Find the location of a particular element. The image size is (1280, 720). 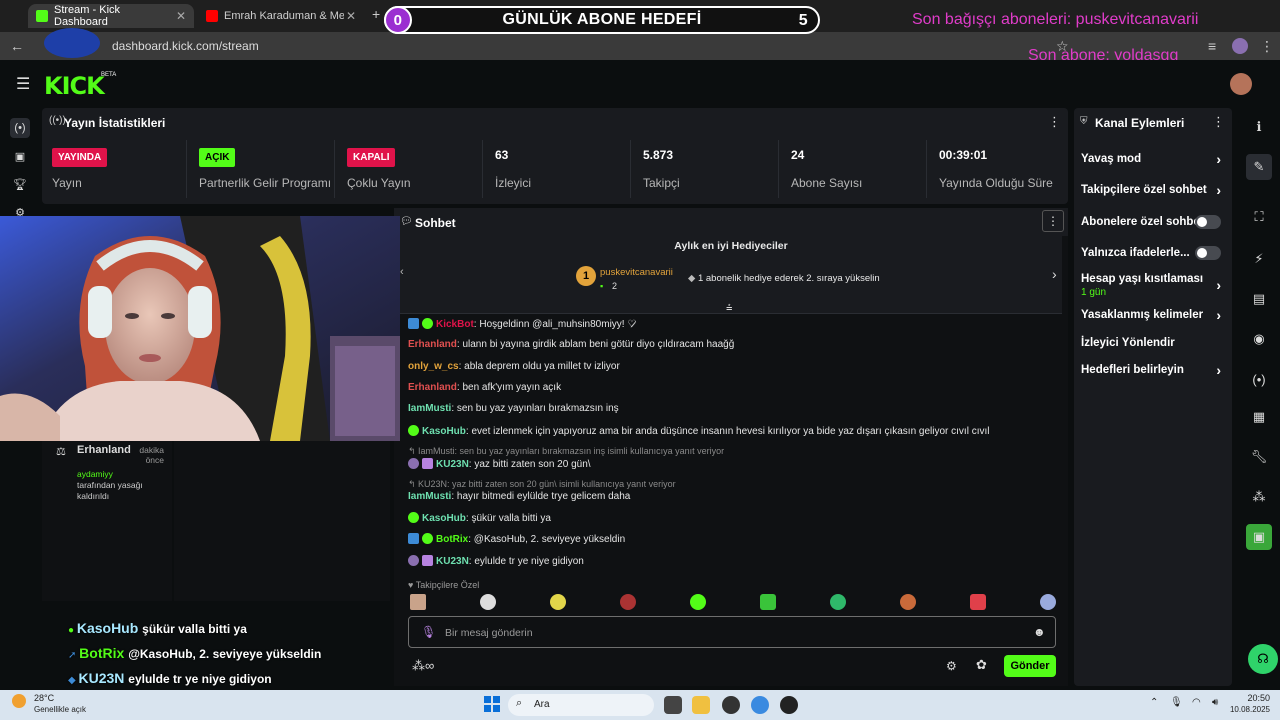

task-view-icon is located at coordinates (673, 705).